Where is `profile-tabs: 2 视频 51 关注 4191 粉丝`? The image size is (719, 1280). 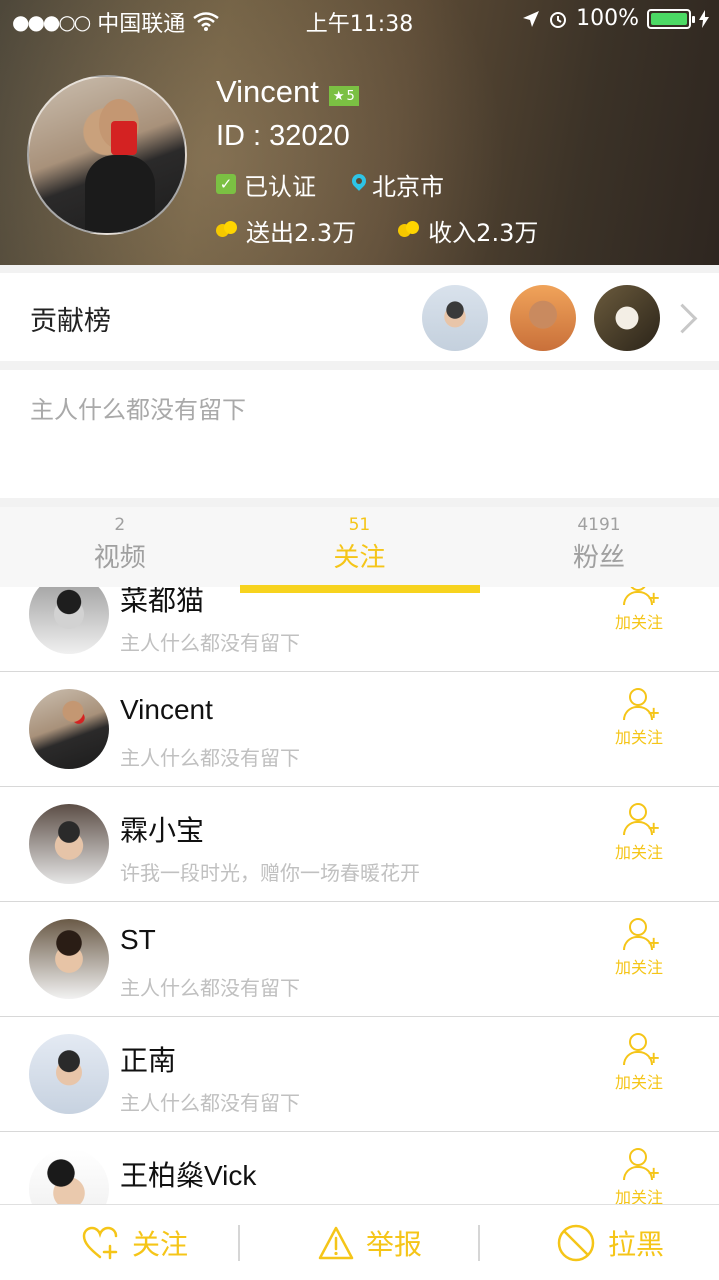 profile-tabs: 2 视频 51 关注 4191 粉丝 is located at coordinates (359, 547).